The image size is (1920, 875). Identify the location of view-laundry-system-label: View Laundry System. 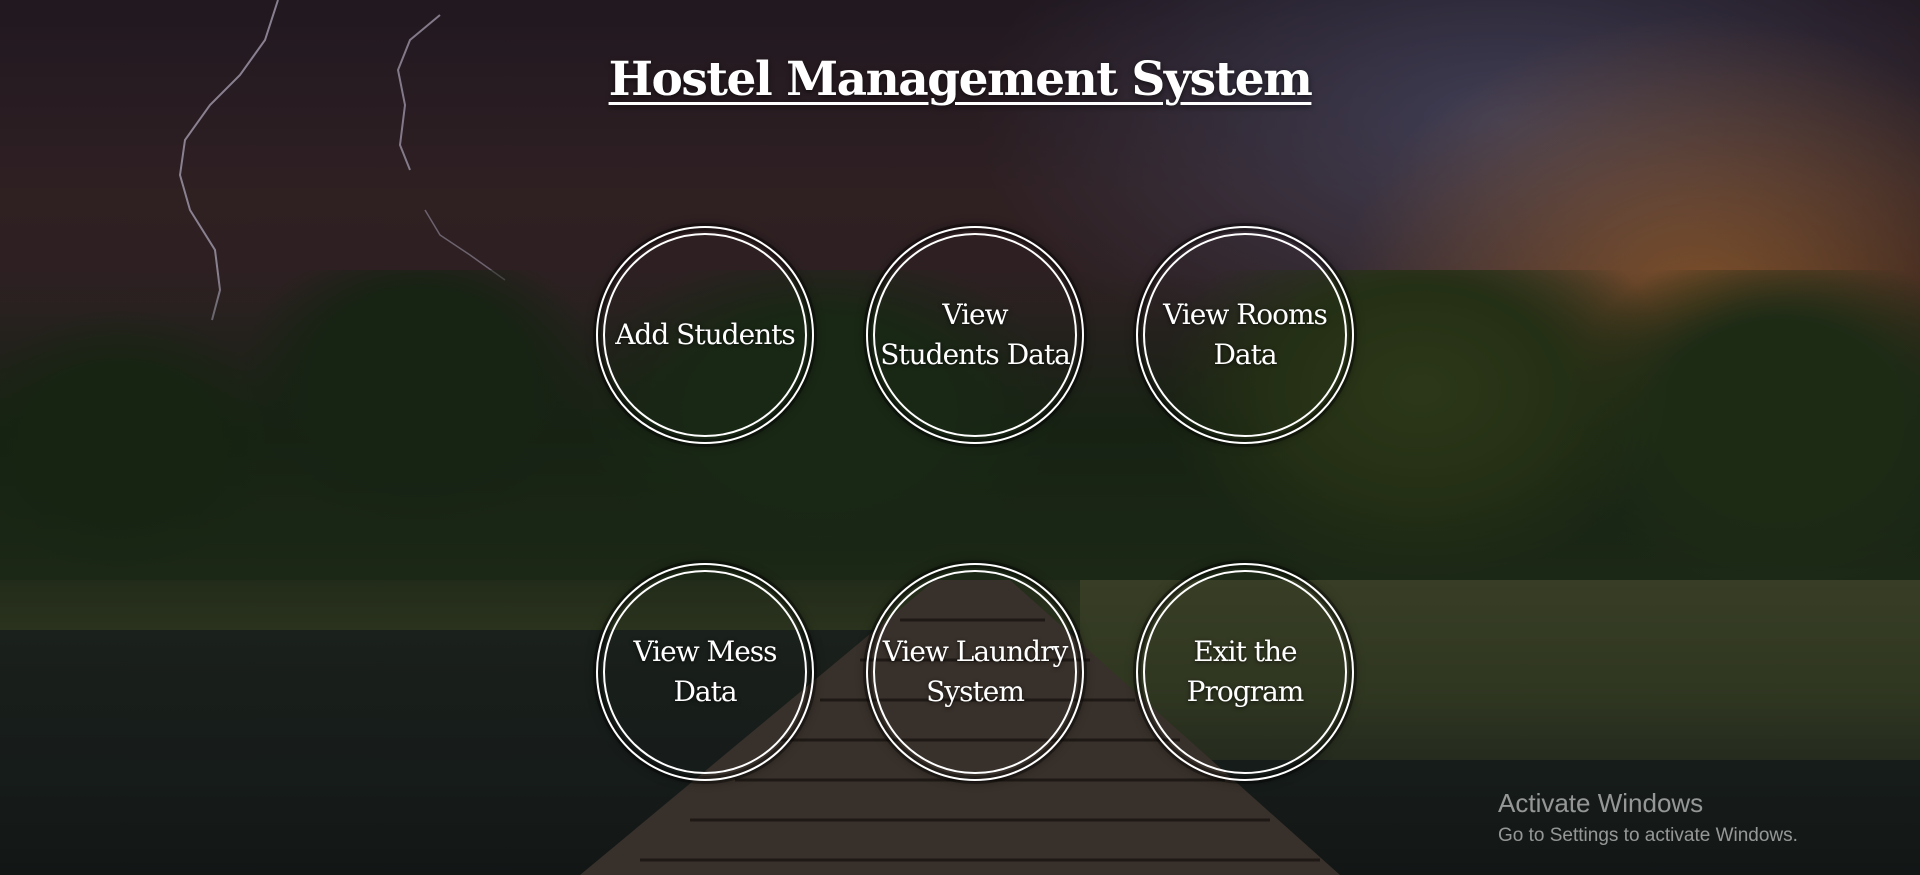
(975, 671).